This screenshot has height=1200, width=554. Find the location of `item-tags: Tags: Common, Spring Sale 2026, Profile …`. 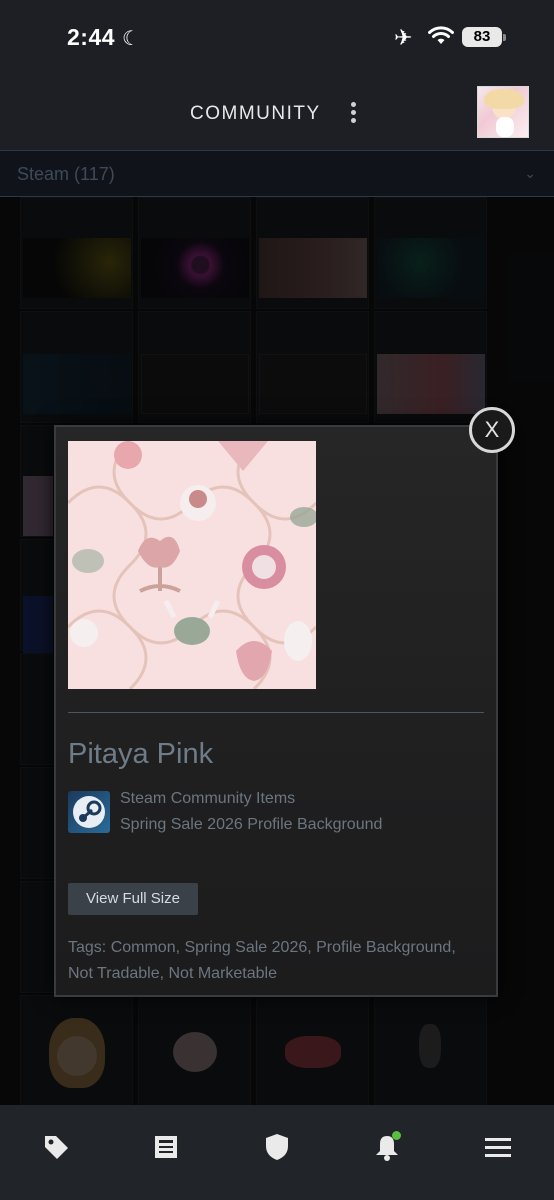

item-tags: Tags: Common, Spring Sale 2026, Profile … is located at coordinates (262, 960).